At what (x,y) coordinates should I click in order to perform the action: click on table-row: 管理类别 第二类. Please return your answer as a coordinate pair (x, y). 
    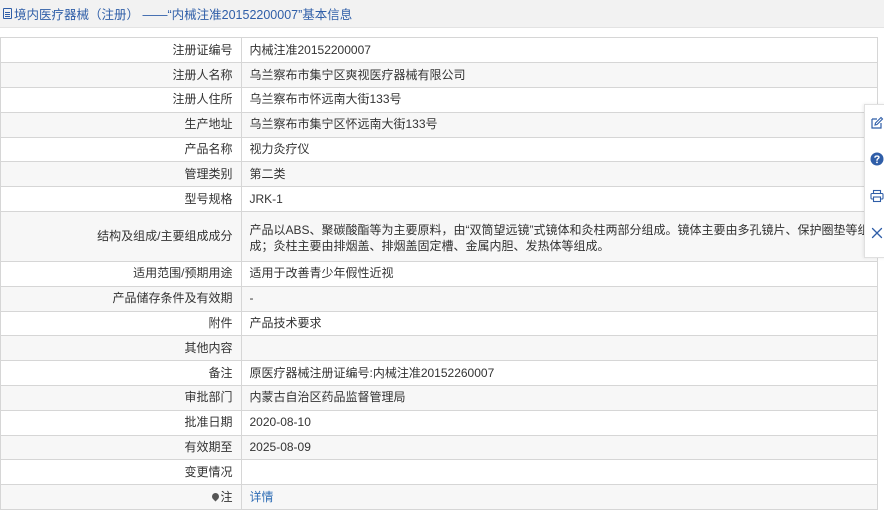
    Looking at the image, I should click on (439, 174).